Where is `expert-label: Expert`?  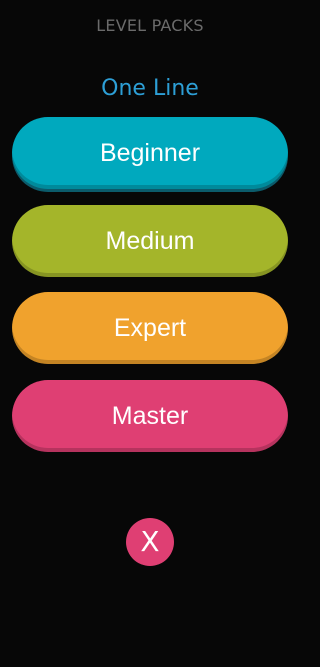 expert-label: Expert is located at coordinates (150, 327).